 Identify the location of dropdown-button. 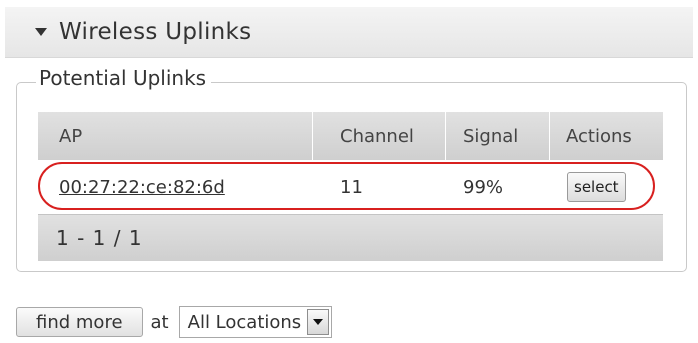
(318, 322).